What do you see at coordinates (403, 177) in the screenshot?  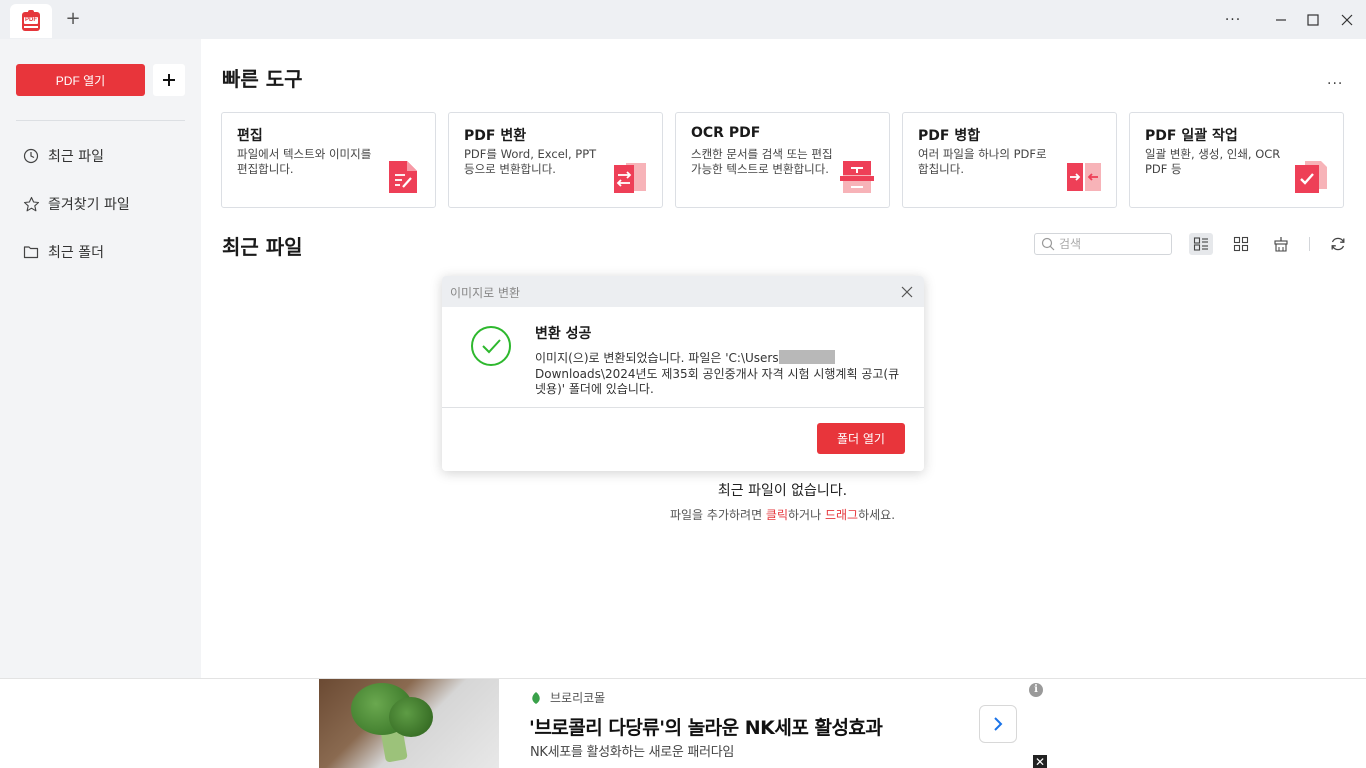 I see `edit-doc-icon` at bounding box center [403, 177].